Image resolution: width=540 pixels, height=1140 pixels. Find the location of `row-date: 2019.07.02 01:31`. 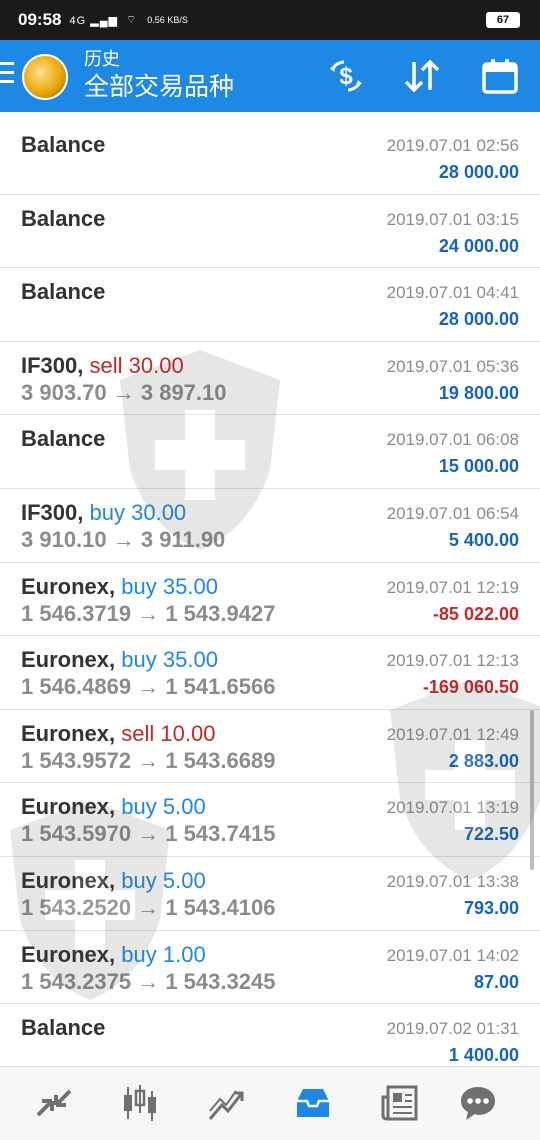

row-date: 2019.07.02 01:31 is located at coordinates (452, 1029).